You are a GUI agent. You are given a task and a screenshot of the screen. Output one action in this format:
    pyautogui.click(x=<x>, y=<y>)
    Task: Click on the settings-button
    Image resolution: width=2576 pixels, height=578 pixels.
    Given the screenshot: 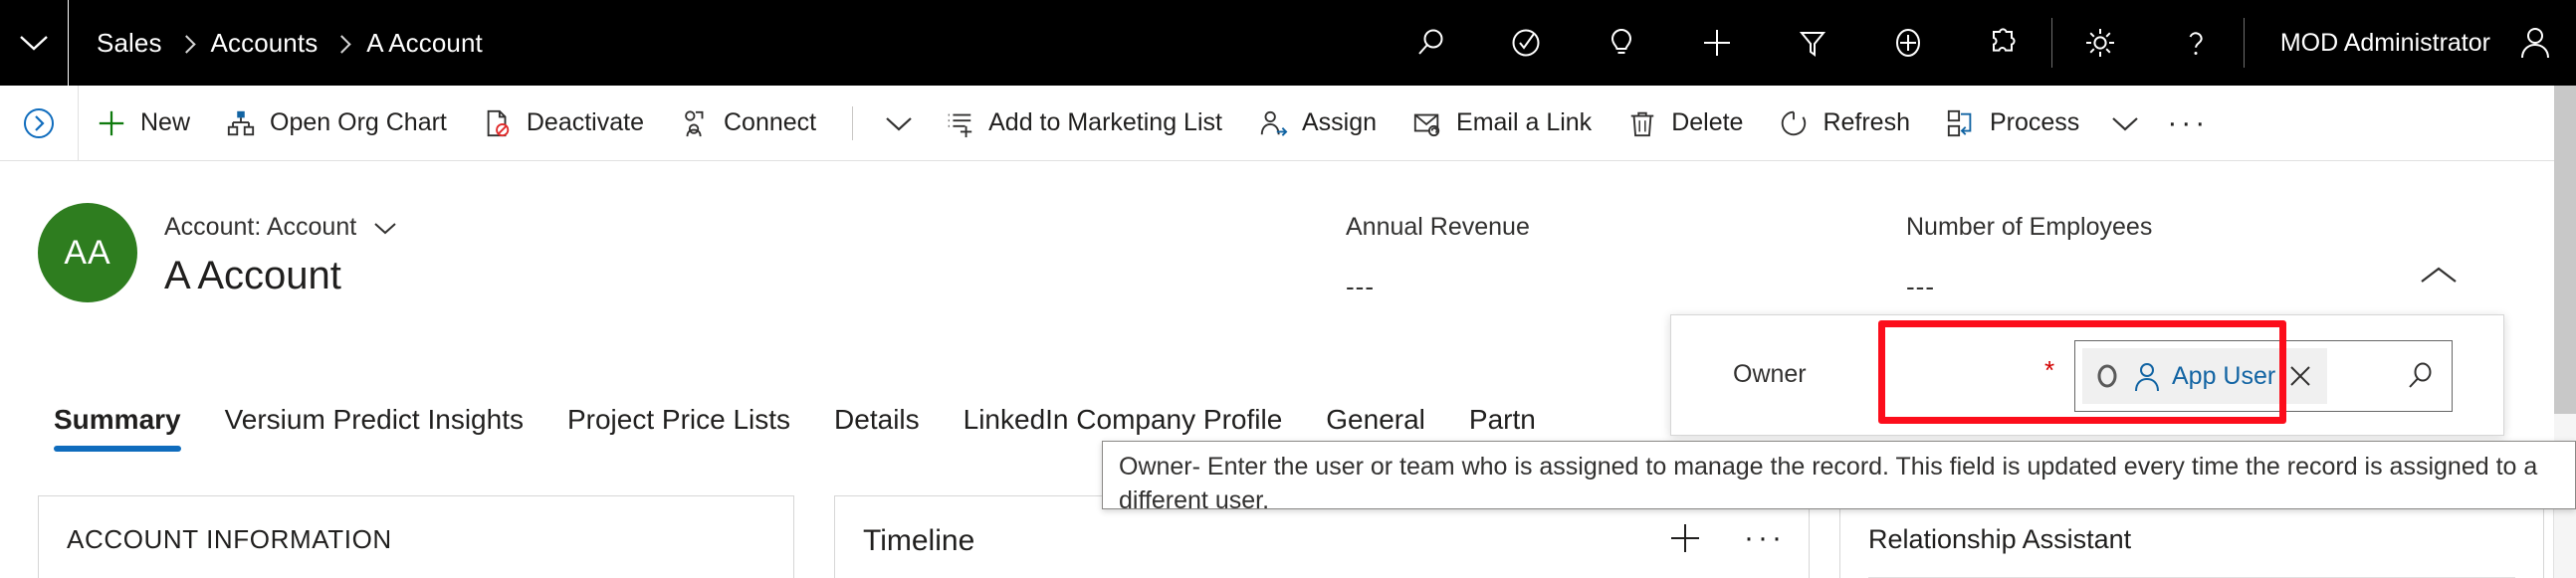 What is the action you would take?
    pyautogui.click(x=2100, y=43)
    